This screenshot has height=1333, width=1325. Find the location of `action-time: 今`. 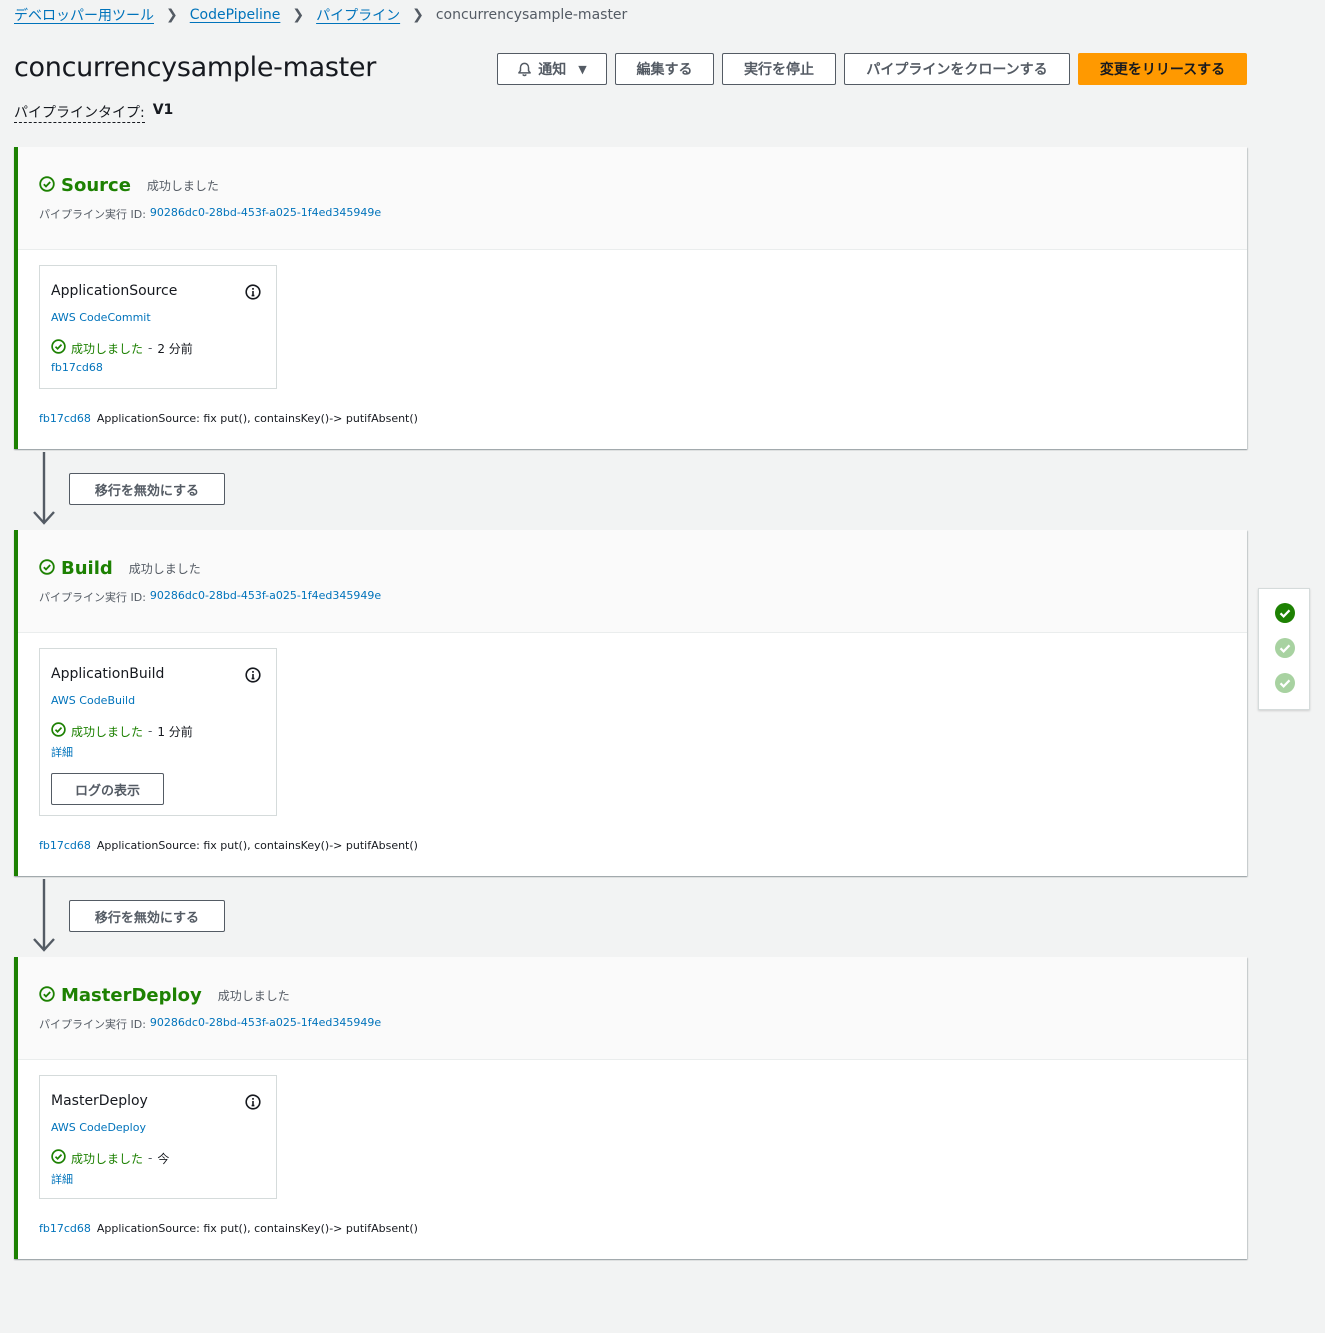

action-time: 今 is located at coordinates (163, 1158).